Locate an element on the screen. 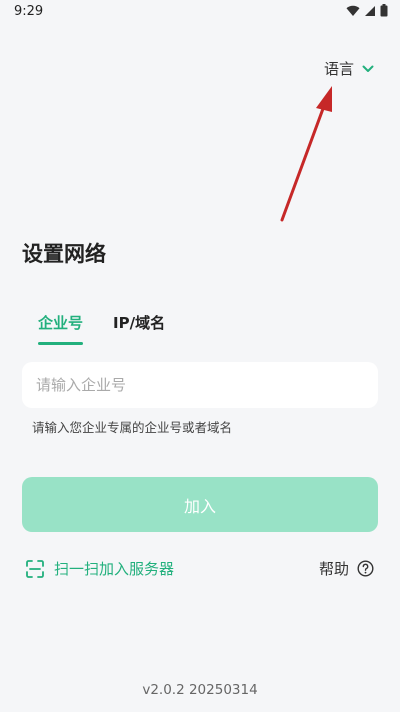 The image size is (400, 712). version-label: v2.0.2 20250314 is located at coordinates (200, 690).